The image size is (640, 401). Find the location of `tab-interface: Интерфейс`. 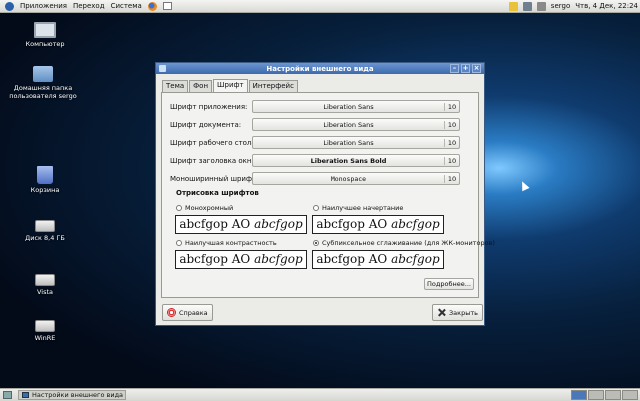

tab-interface: Интерфейс is located at coordinates (273, 86).